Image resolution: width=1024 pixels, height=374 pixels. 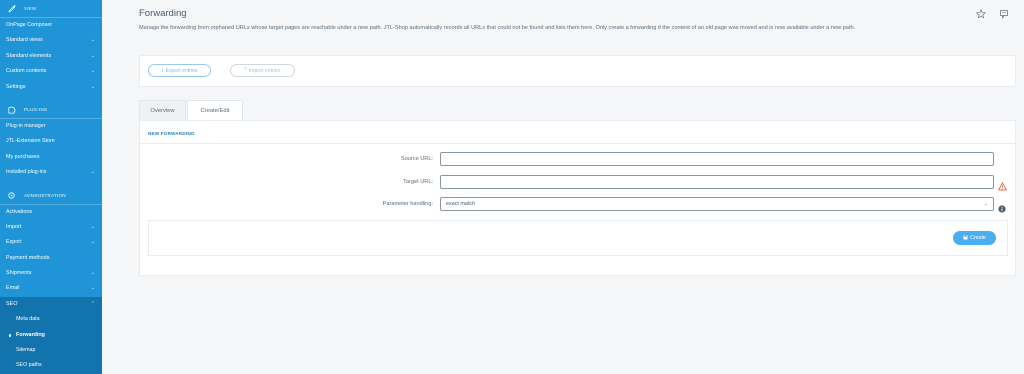 What do you see at coordinates (51, 71) in the screenshot?
I see `sidebar-item-custom-contents: Custom contents ⌄` at bounding box center [51, 71].